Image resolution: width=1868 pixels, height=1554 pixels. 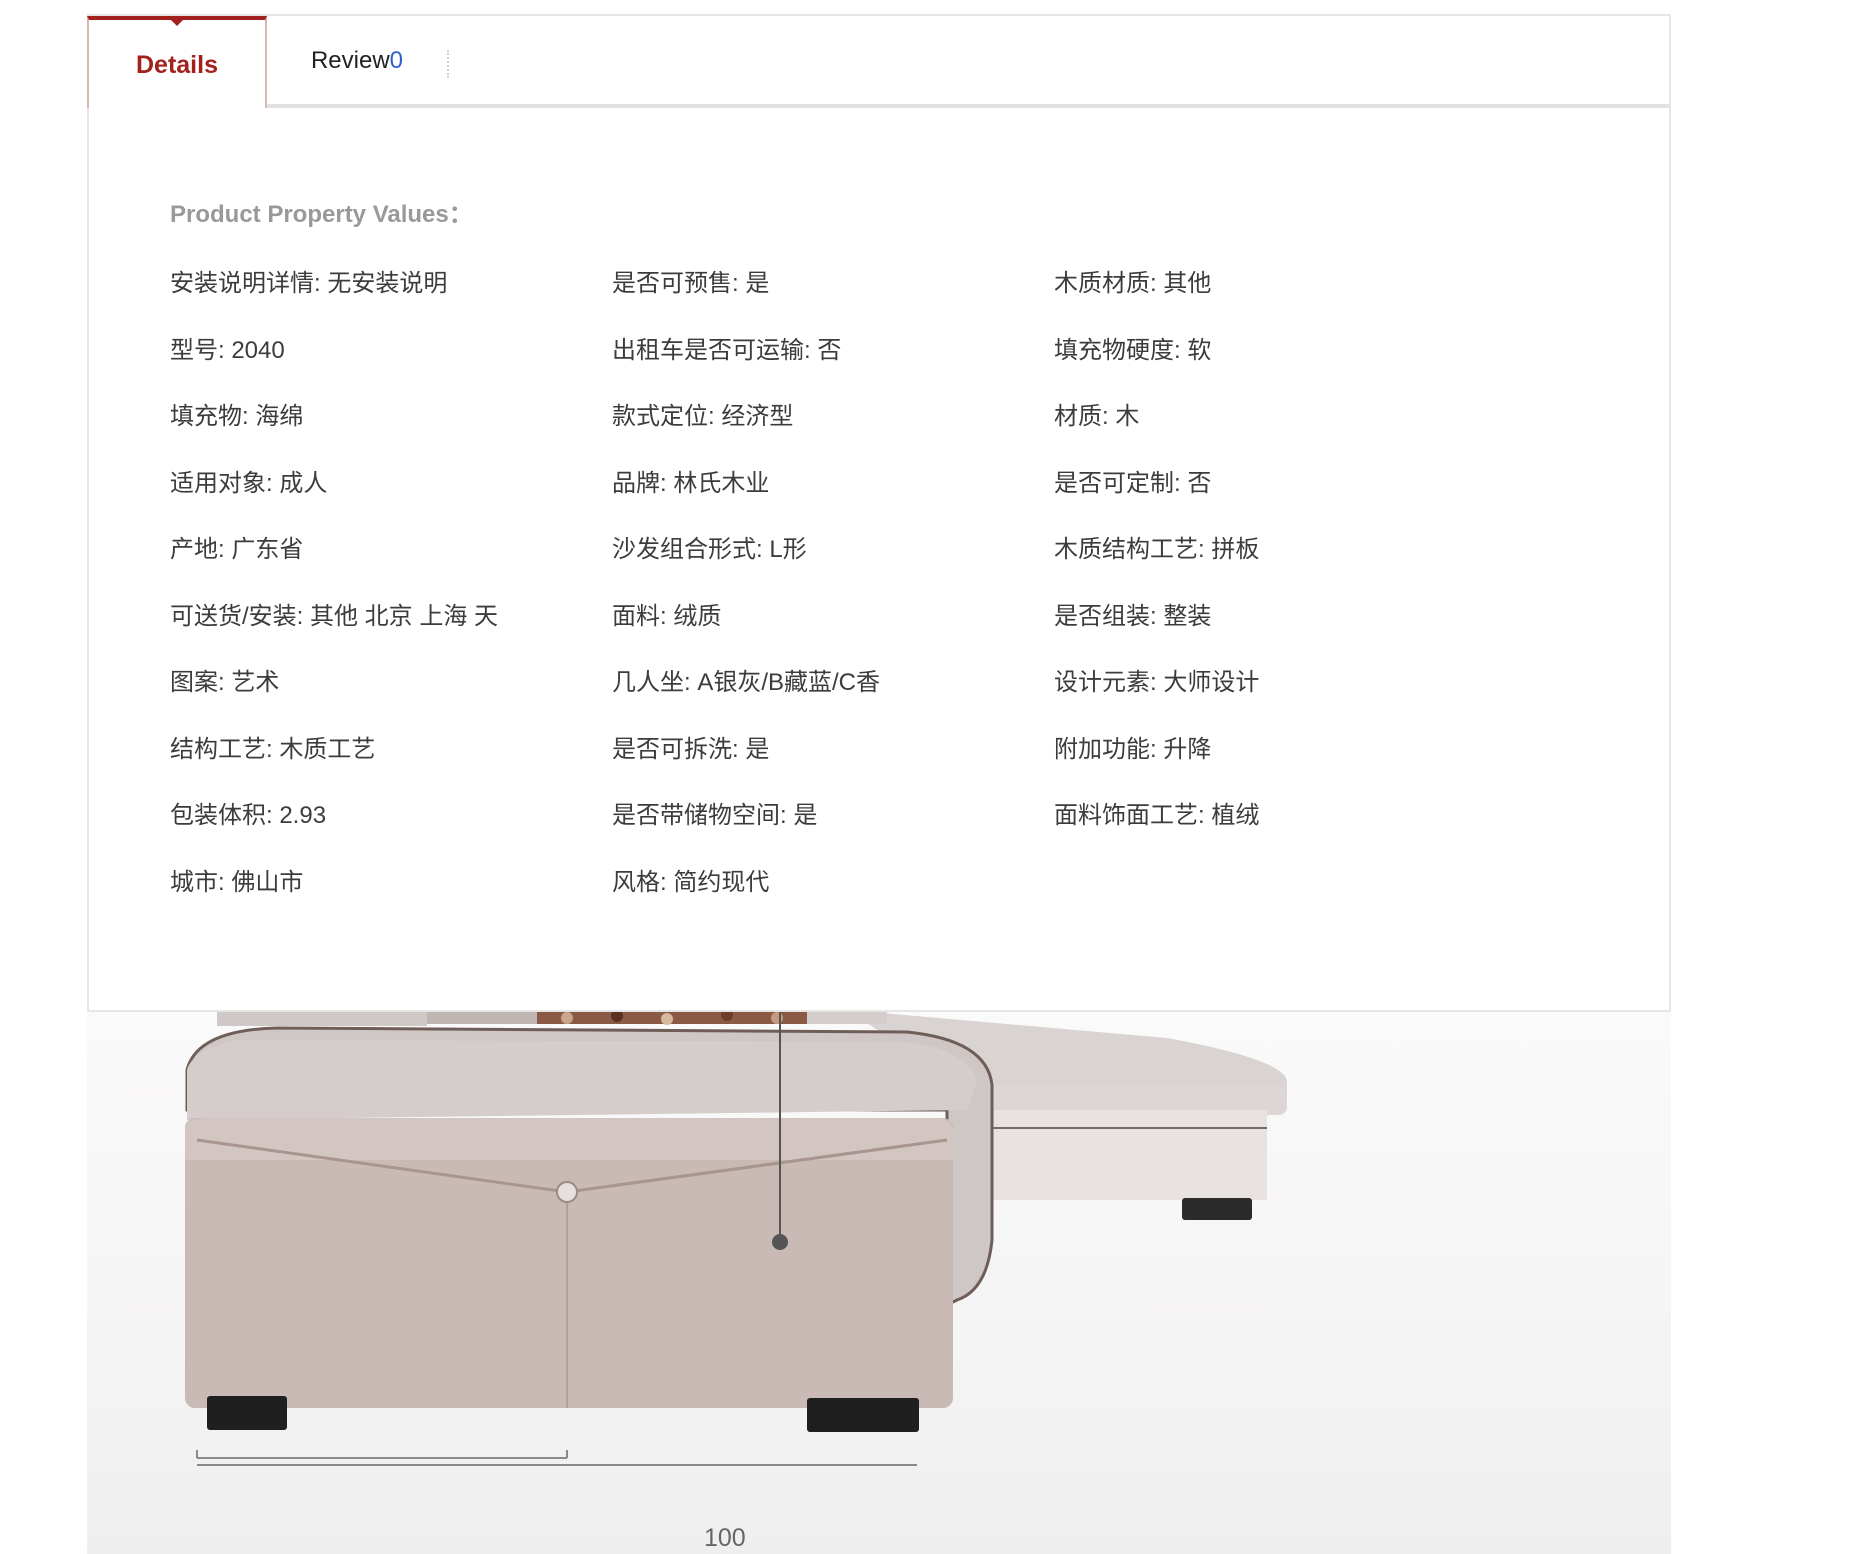 What do you see at coordinates (725, 1538) in the screenshot?
I see `dimension-label: 100` at bounding box center [725, 1538].